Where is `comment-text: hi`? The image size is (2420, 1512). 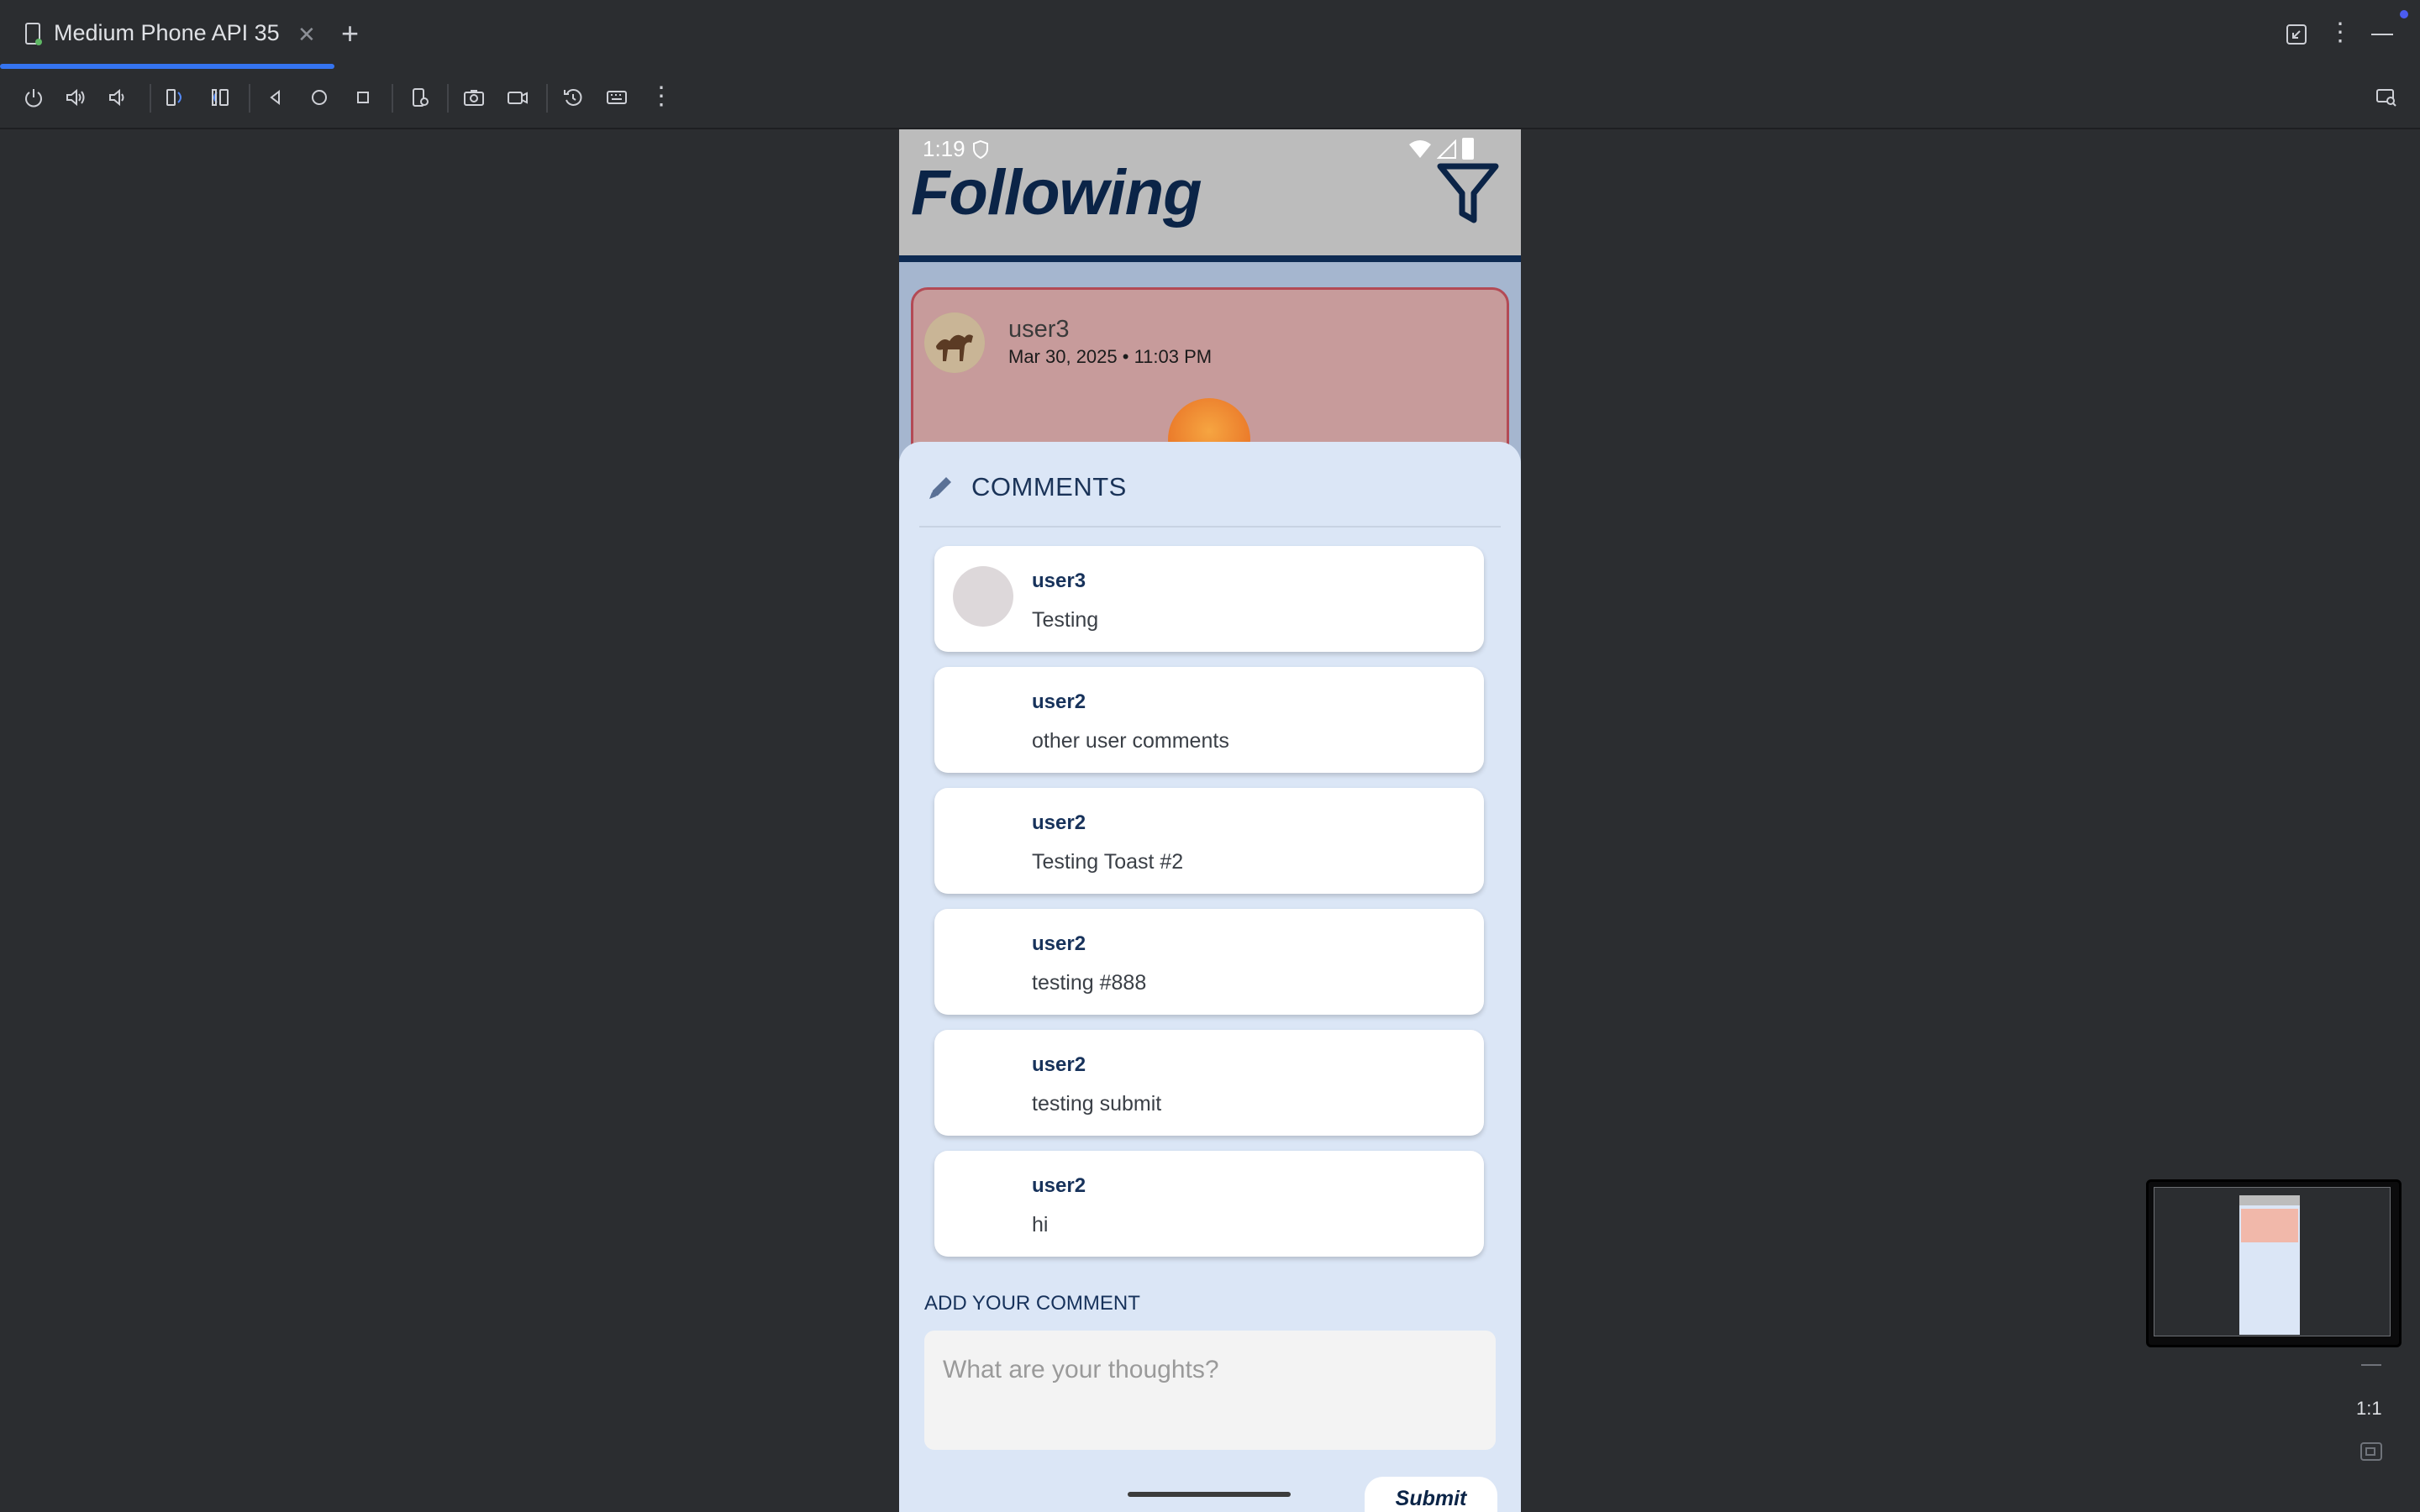
comment-text: hi is located at coordinates (1041, 1224).